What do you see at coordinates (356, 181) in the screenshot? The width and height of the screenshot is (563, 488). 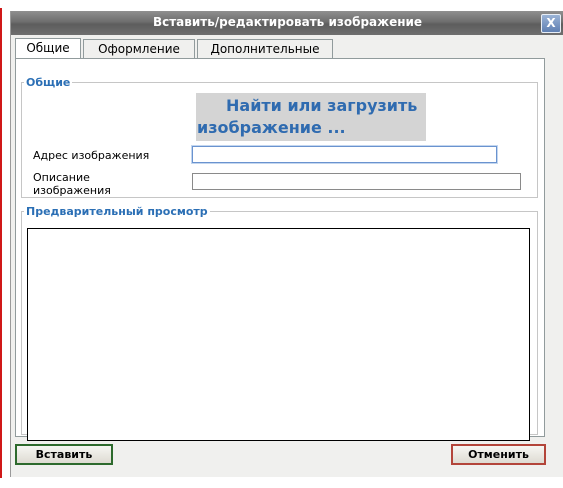 I see `image-description-input` at bounding box center [356, 181].